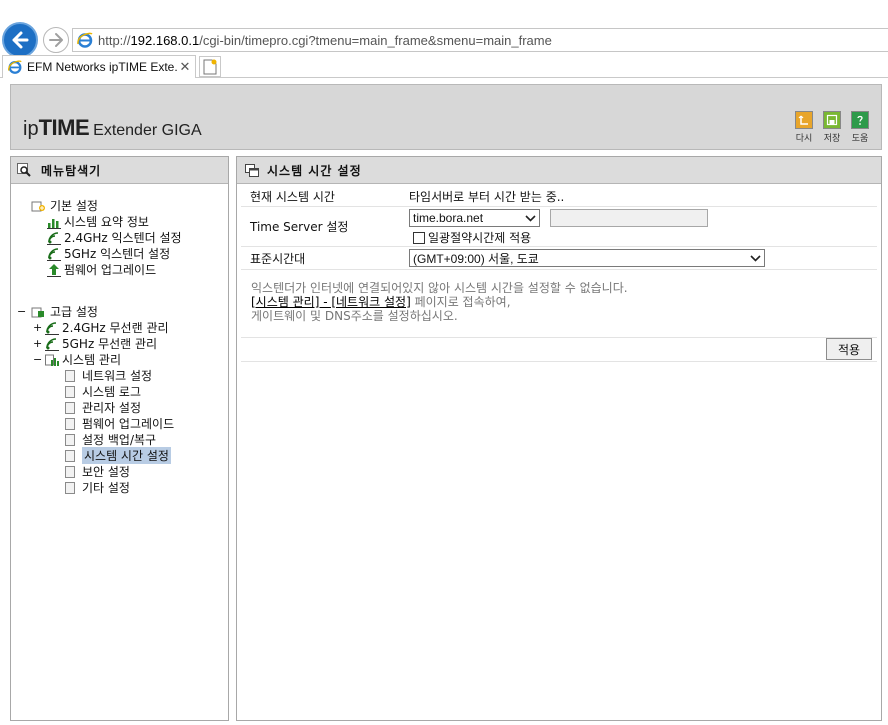 The height and width of the screenshot is (725, 888). I want to click on menu-item-firmware-upgrade: 펌웨어 업그레이드, so click(119, 423).